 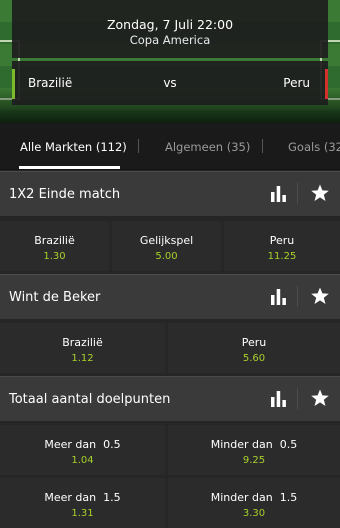 I want to click on away-team-name: Peru, so click(x=296, y=83).